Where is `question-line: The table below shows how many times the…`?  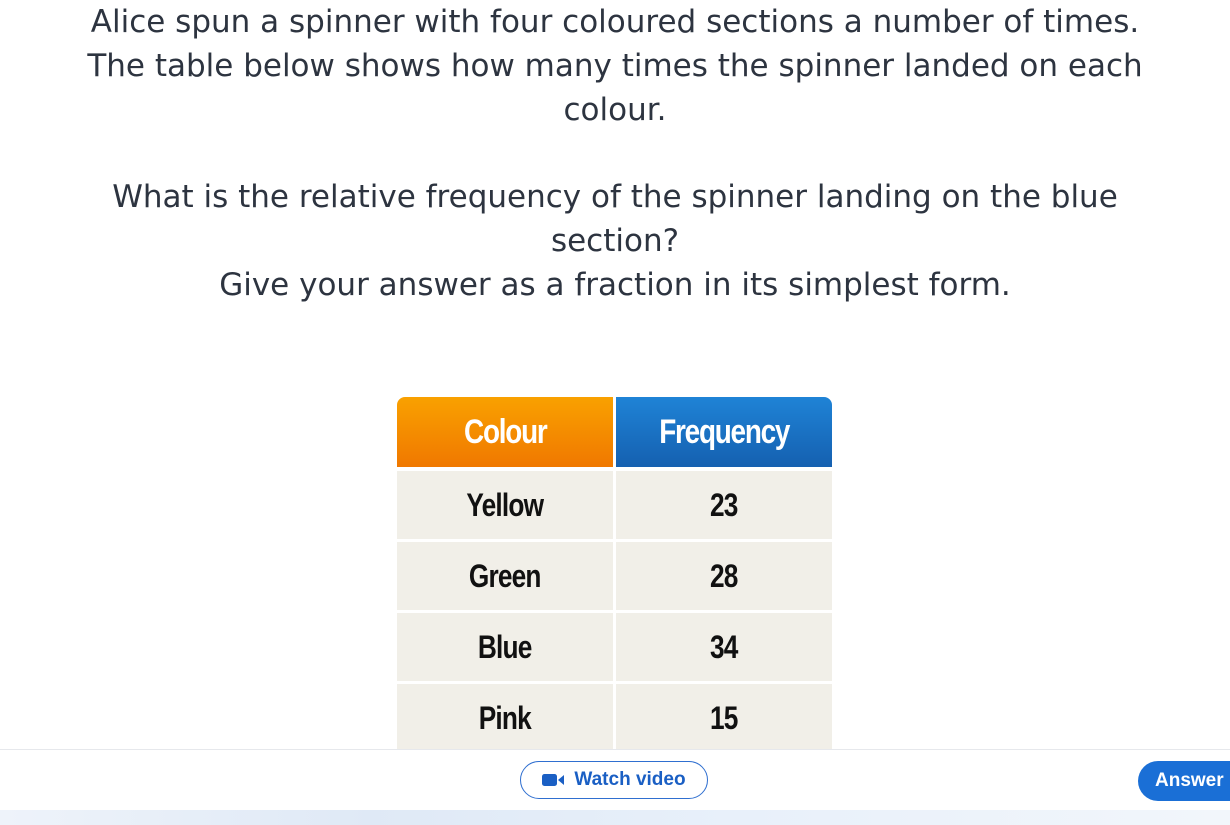 question-line: The table below shows how many times the… is located at coordinates (615, 66).